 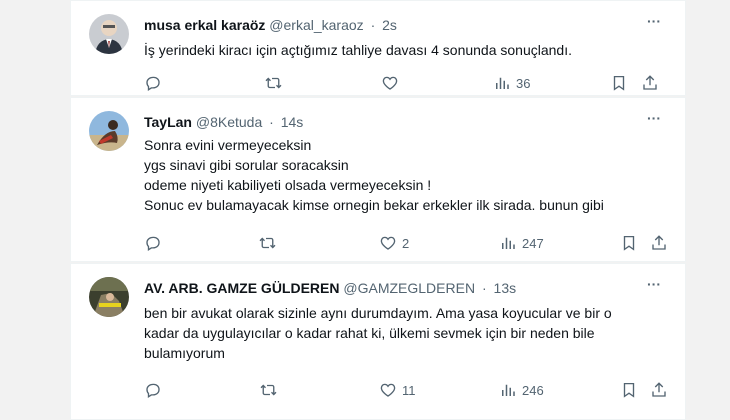 I want to click on view-count: 247, so click(x=533, y=243).